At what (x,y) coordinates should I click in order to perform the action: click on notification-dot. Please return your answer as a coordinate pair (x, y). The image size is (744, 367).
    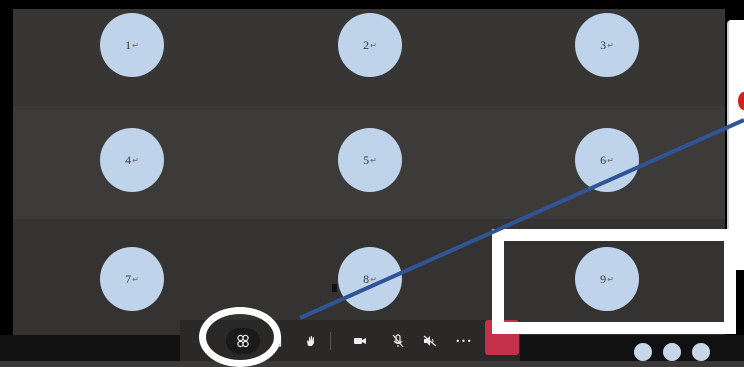
    Looking at the image, I should click on (741, 101).